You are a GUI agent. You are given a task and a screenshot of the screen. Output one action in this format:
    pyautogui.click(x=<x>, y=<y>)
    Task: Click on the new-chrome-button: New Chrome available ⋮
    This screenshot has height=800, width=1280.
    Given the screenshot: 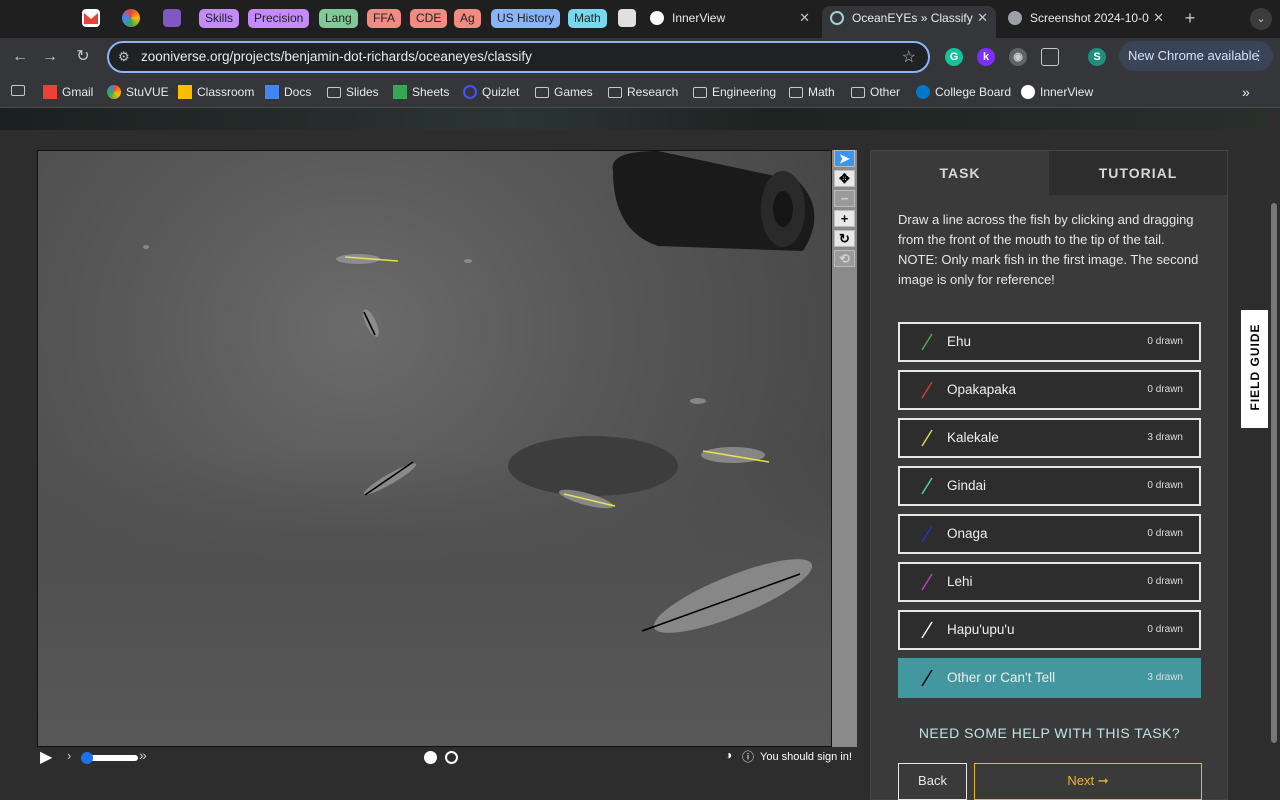 What is the action you would take?
    pyautogui.click(x=1196, y=56)
    